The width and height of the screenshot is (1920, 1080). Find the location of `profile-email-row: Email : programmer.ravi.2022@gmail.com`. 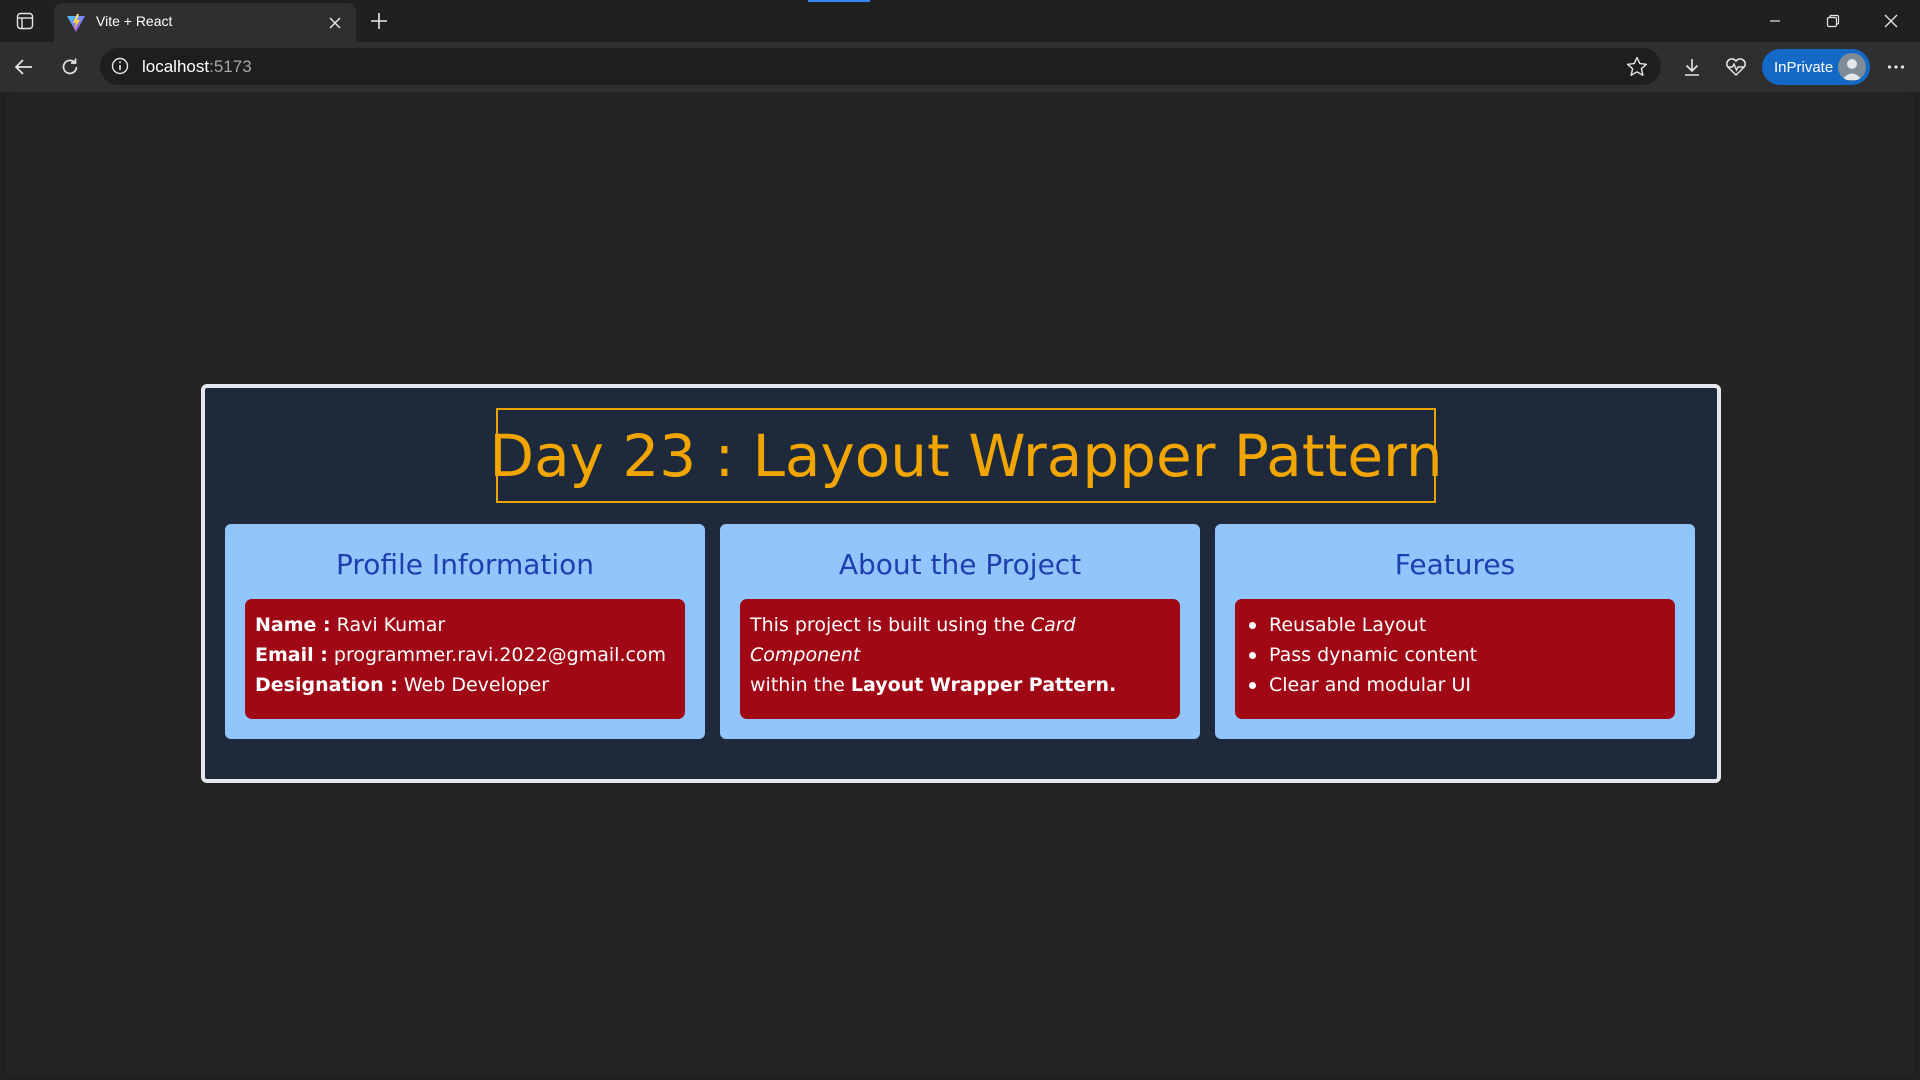

profile-email-row: Email : programmer.ravi.2022@gmail.com is located at coordinates (465, 655).